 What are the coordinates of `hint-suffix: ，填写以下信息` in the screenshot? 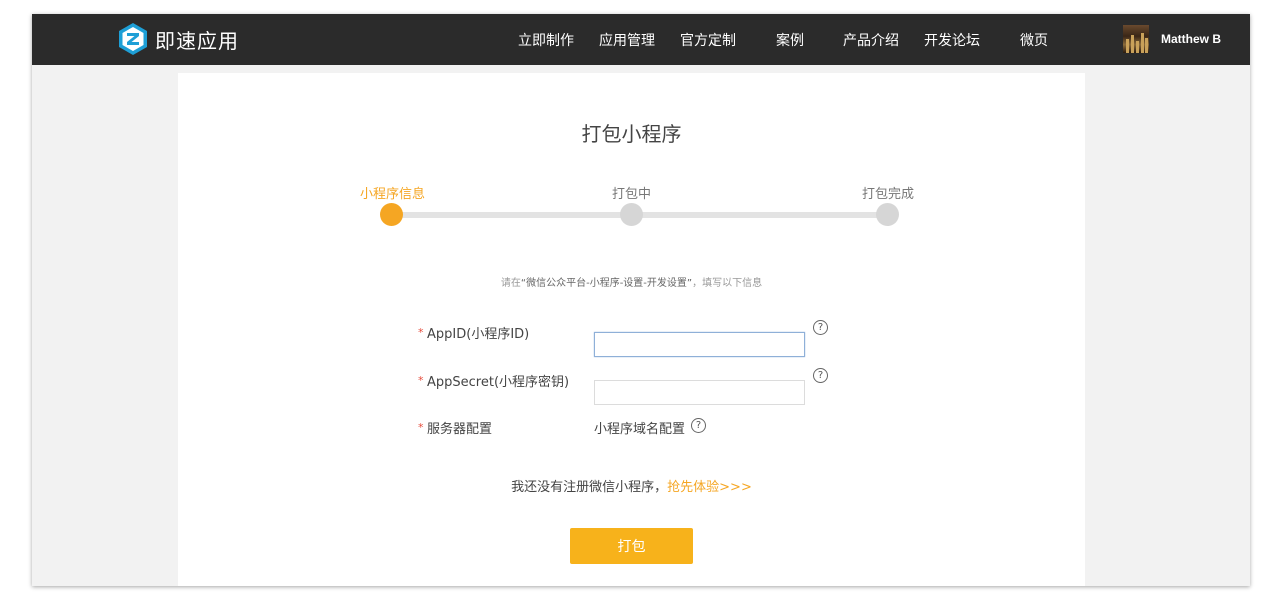 It's located at (727, 283).